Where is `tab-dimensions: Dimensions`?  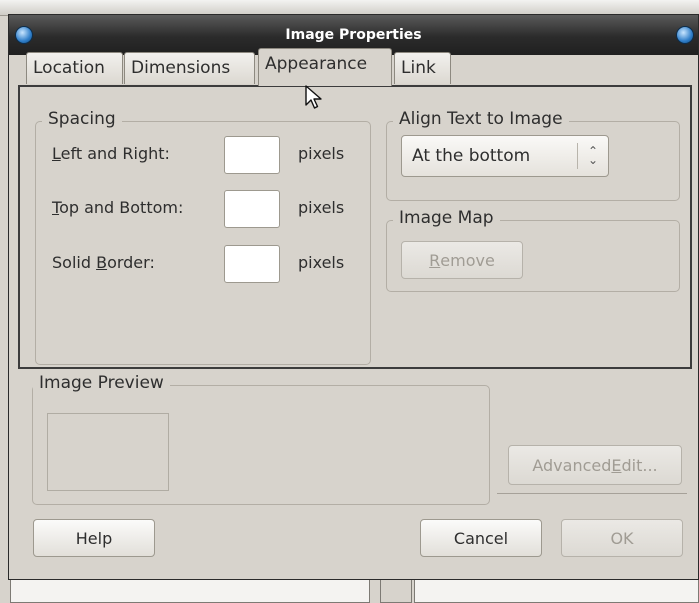
tab-dimensions: Dimensions is located at coordinates (189, 68).